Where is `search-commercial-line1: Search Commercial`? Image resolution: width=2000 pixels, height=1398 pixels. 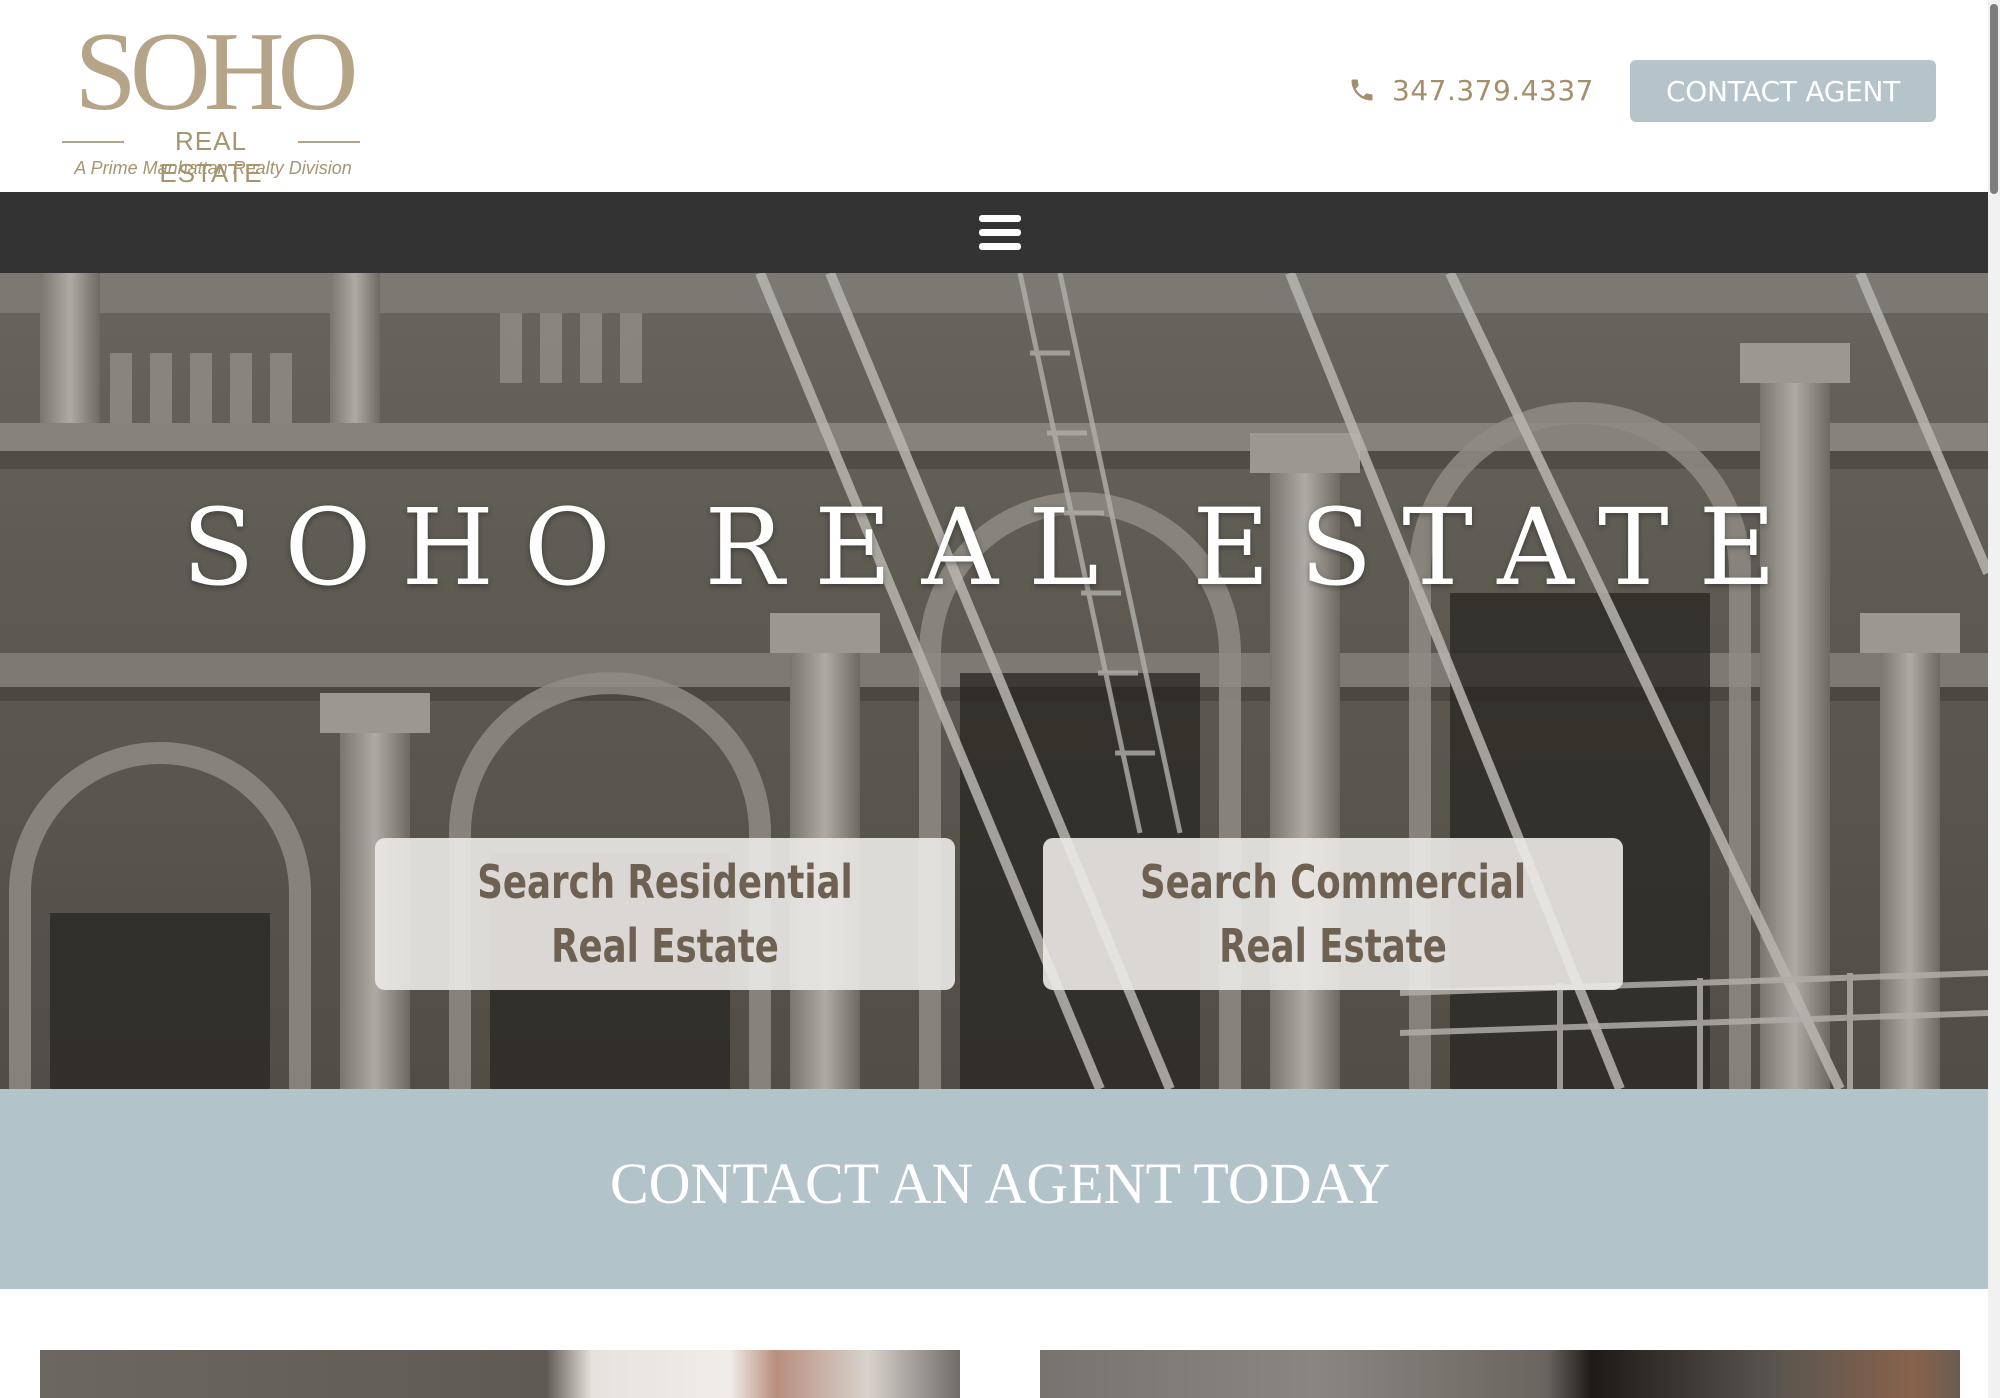 search-commercial-line1: Search Commercial is located at coordinates (1333, 882).